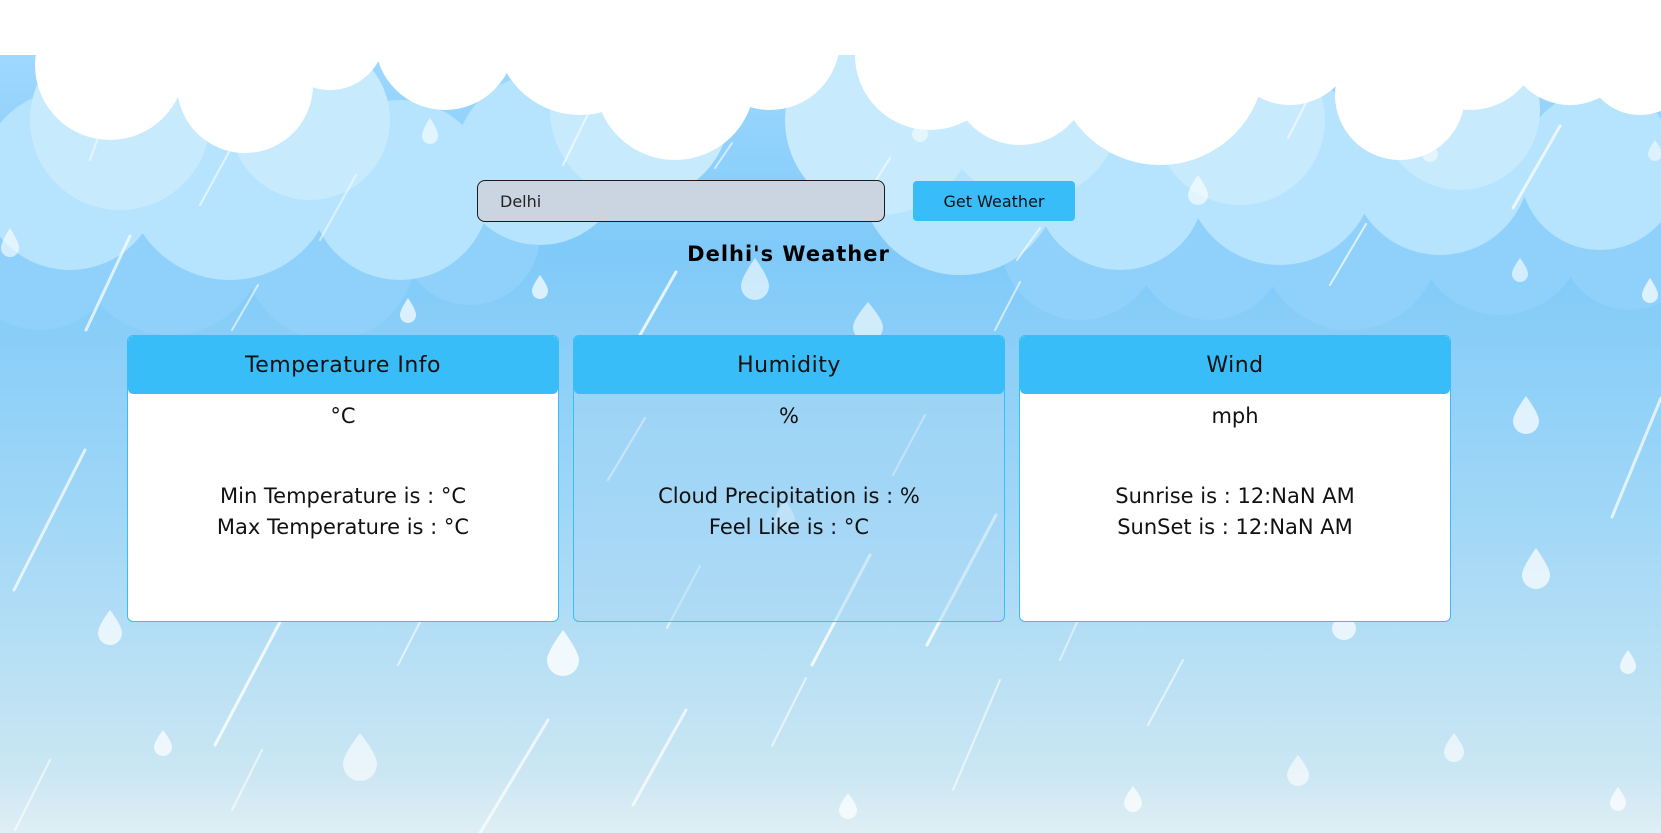 This screenshot has height=833, width=1661. I want to click on search-bar: Get Weather, so click(776, 201).